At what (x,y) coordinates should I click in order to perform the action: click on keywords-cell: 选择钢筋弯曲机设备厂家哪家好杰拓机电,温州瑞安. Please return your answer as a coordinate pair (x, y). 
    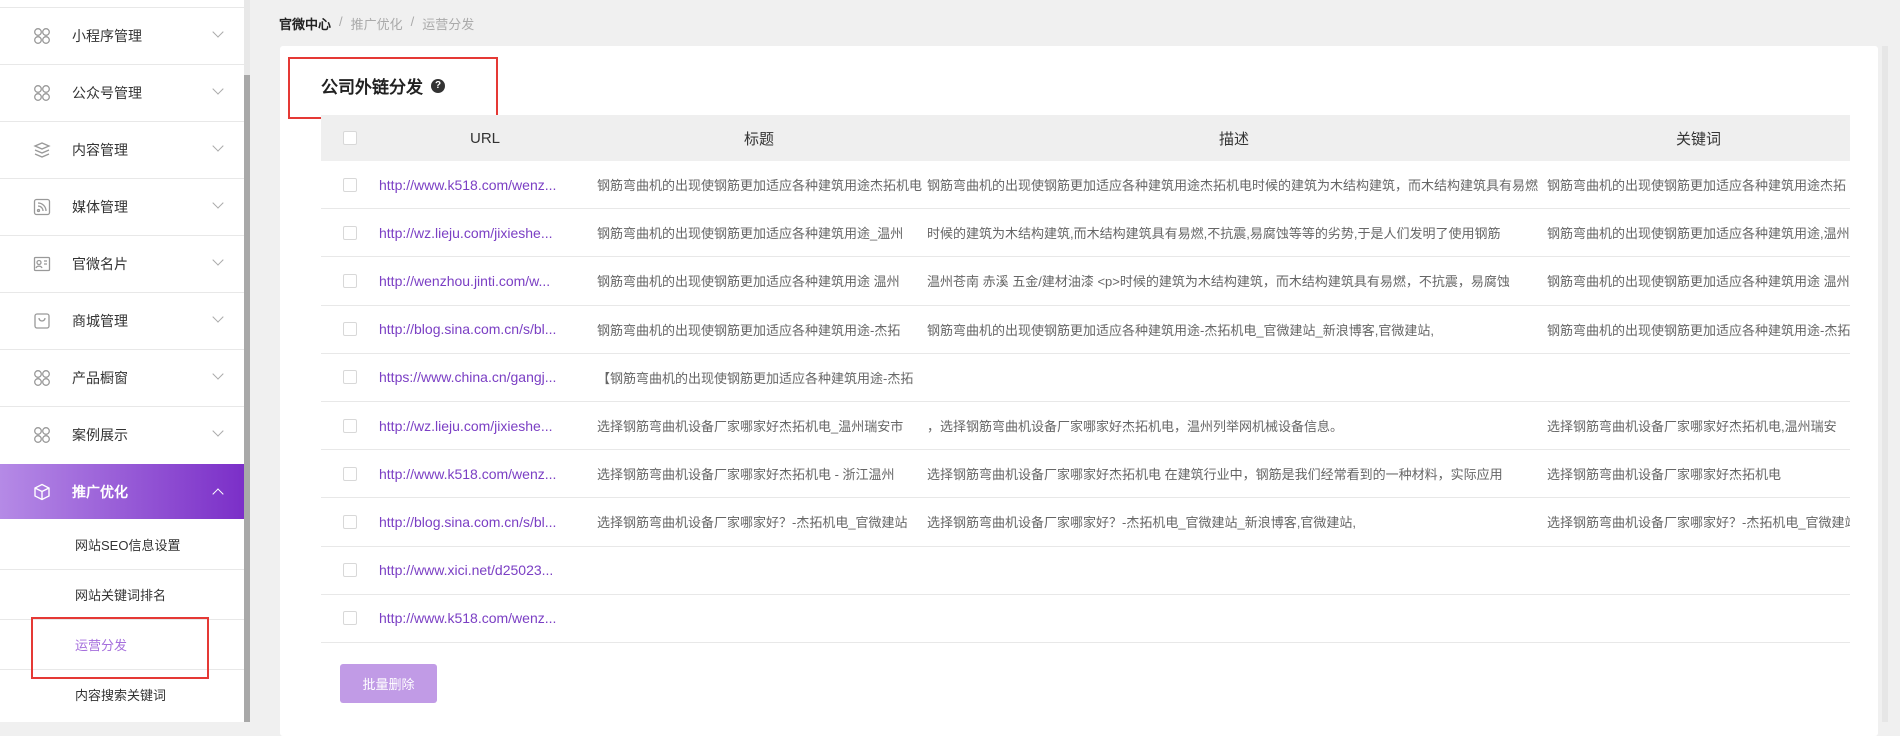
    Looking at the image, I should click on (1692, 427).